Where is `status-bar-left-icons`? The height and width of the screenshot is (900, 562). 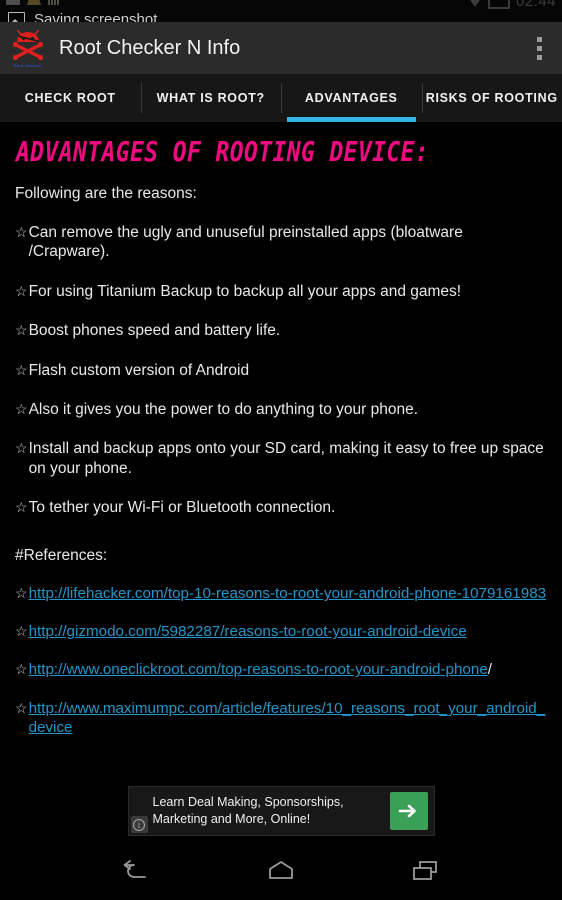 status-bar-left-icons is located at coordinates (34, 2).